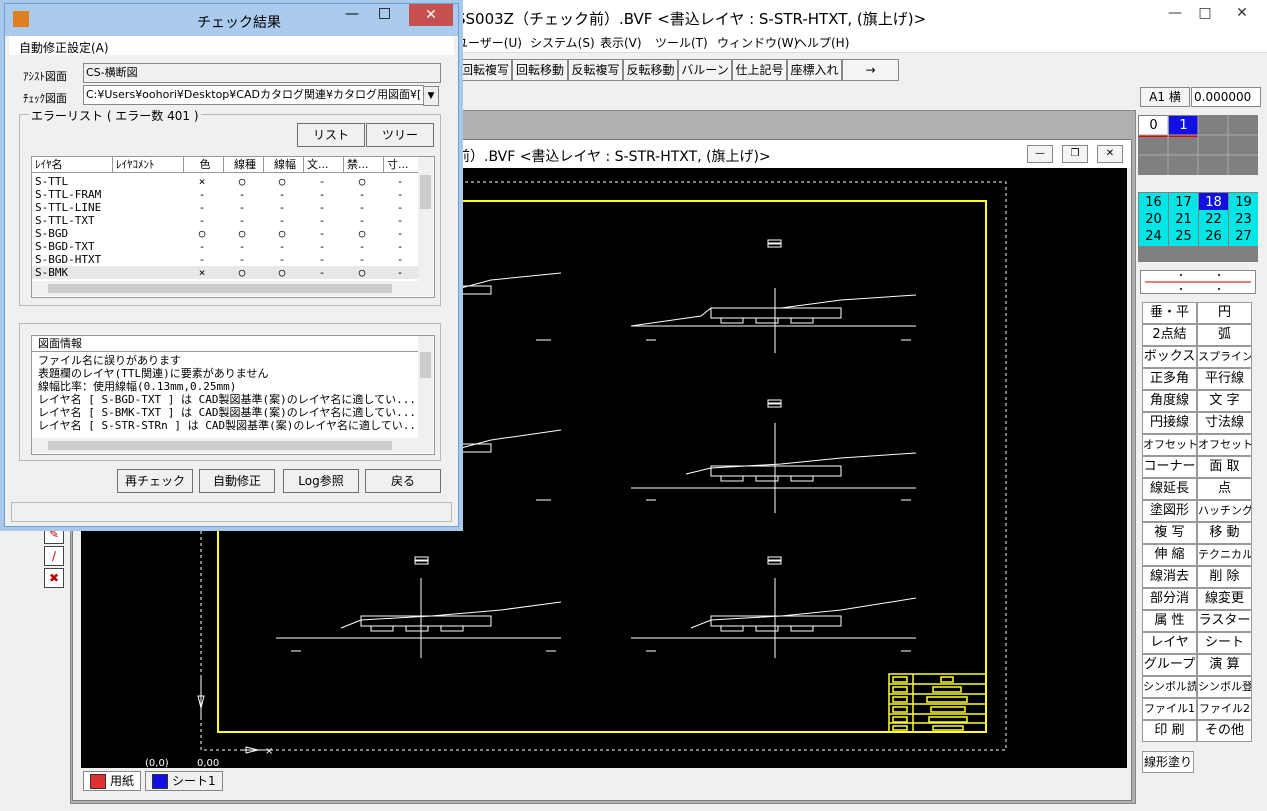 The image size is (1267, 811). Describe the element at coordinates (403, 481) in the screenshot. I see `back-button: 戻る` at that location.